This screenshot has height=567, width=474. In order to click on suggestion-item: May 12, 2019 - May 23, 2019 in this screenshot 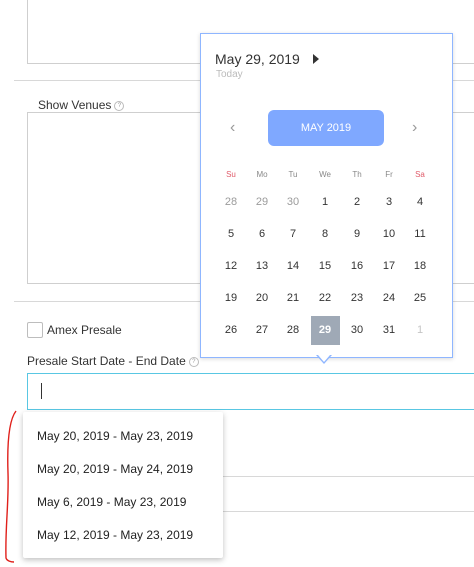, I will do `click(115, 535)`.